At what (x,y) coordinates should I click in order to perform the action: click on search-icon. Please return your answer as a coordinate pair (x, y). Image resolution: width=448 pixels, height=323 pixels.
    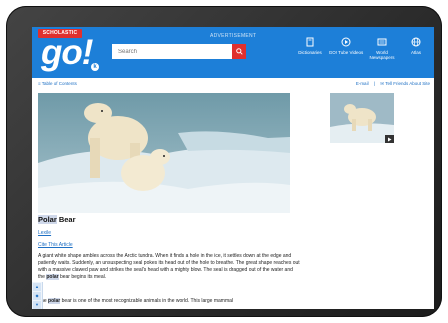
    Looking at the image, I should click on (239, 51).